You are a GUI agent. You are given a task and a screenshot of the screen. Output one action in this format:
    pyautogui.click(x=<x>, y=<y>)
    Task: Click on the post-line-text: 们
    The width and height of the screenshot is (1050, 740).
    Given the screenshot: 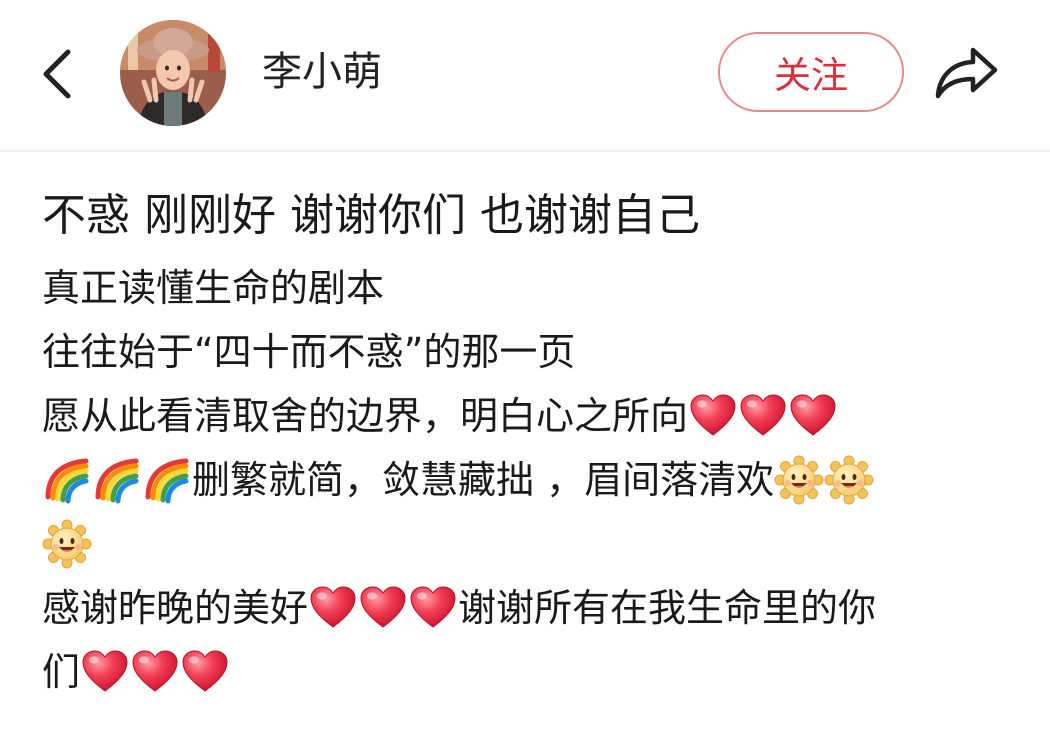 What is the action you would take?
    pyautogui.click(x=61, y=672)
    